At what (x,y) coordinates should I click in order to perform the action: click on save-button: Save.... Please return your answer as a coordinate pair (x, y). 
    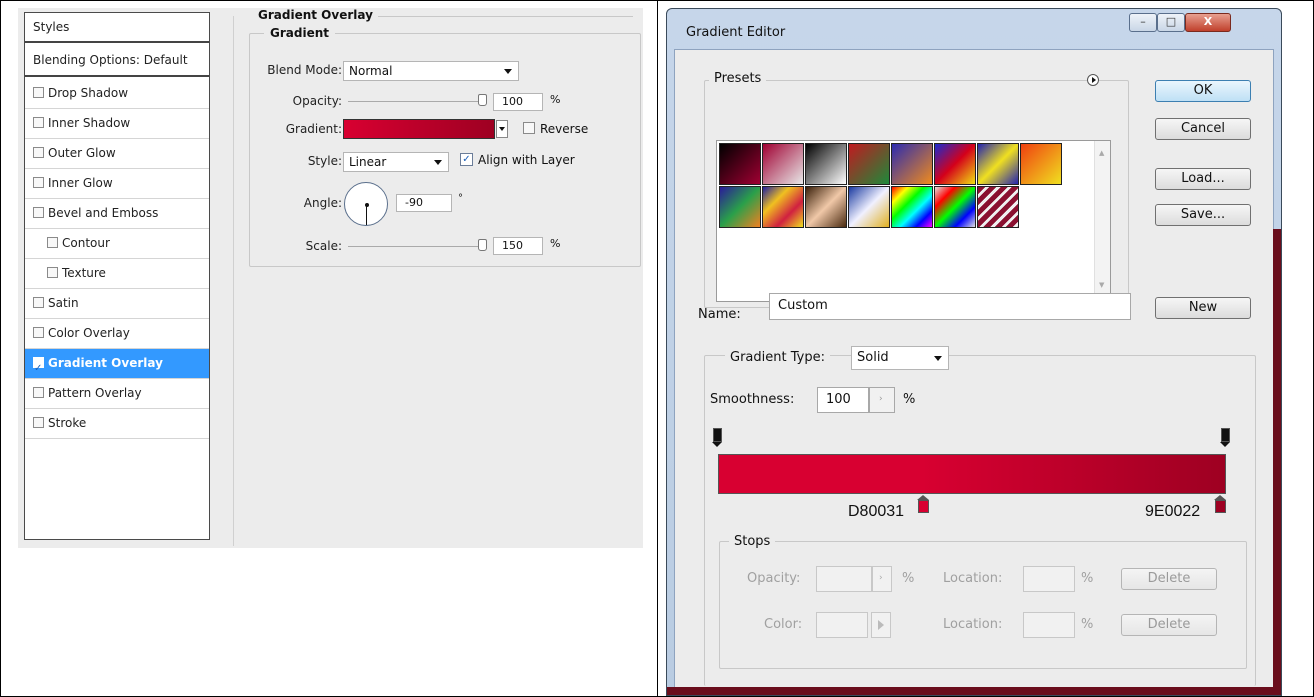
    Looking at the image, I should click on (1203, 215).